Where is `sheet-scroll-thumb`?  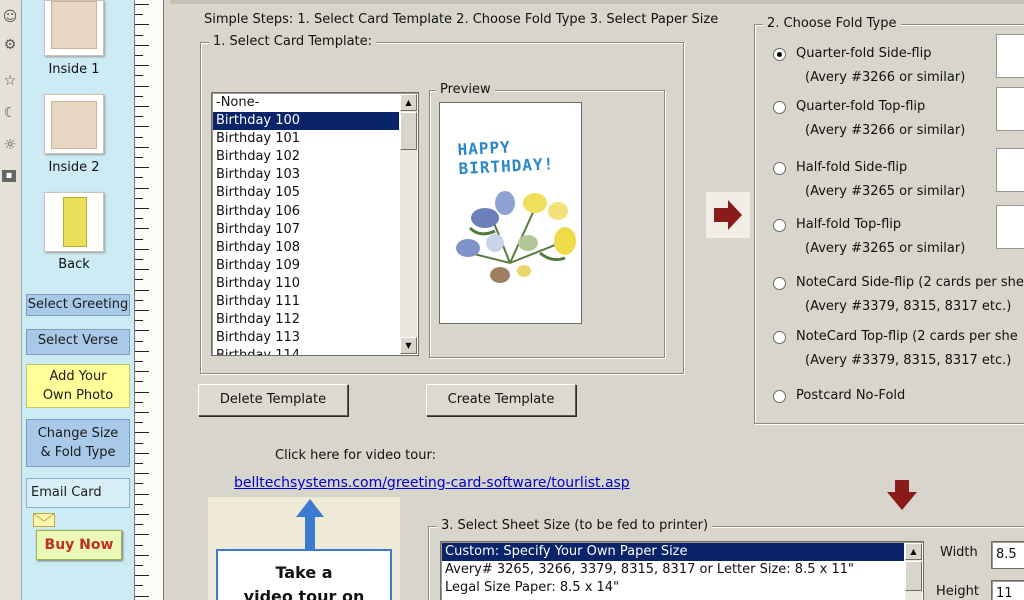
sheet-scroll-thumb is located at coordinates (913, 576).